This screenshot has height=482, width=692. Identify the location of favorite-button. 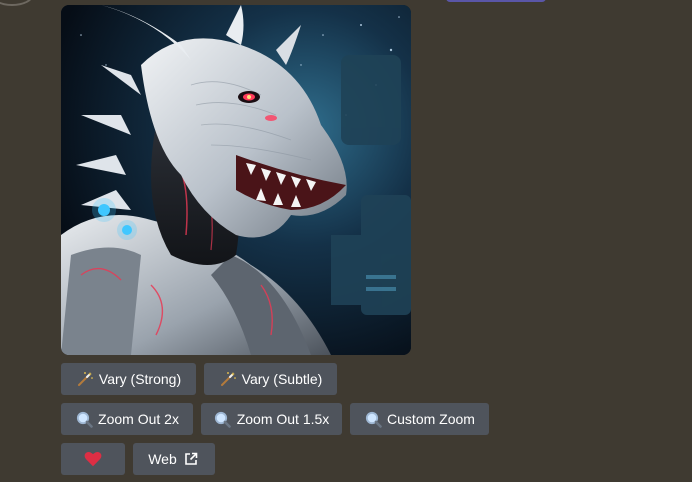
(93, 459).